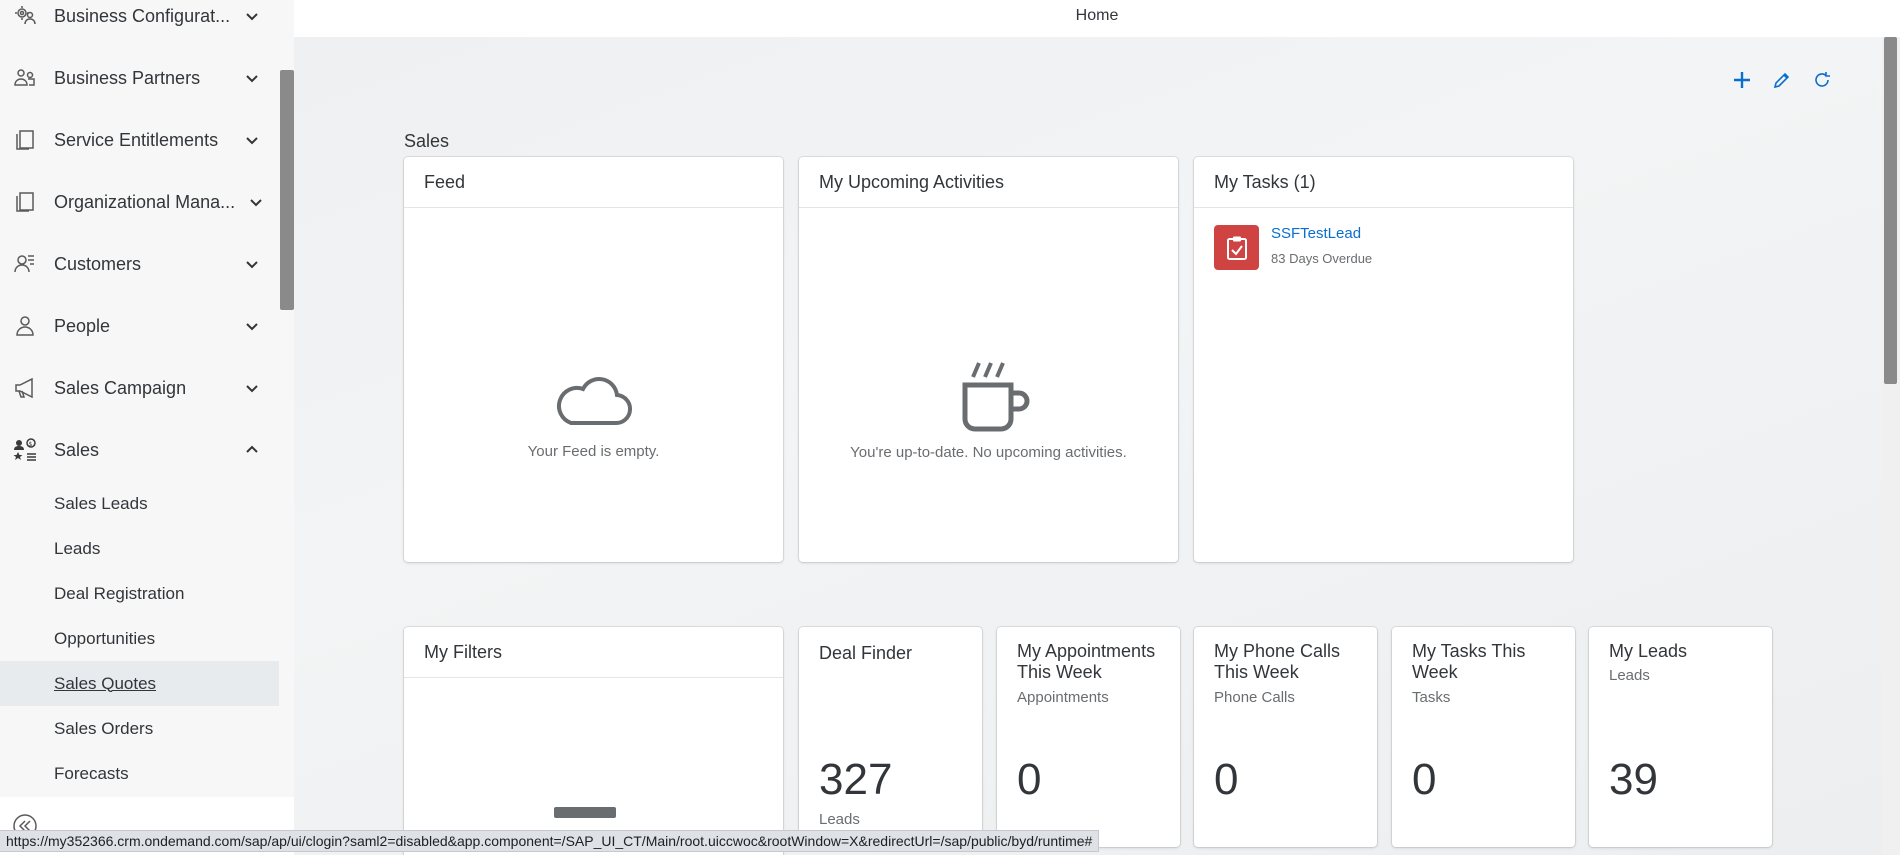 The image size is (1900, 855). I want to click on sidebar-subitem-label: Forecasts, so click(91, 773).